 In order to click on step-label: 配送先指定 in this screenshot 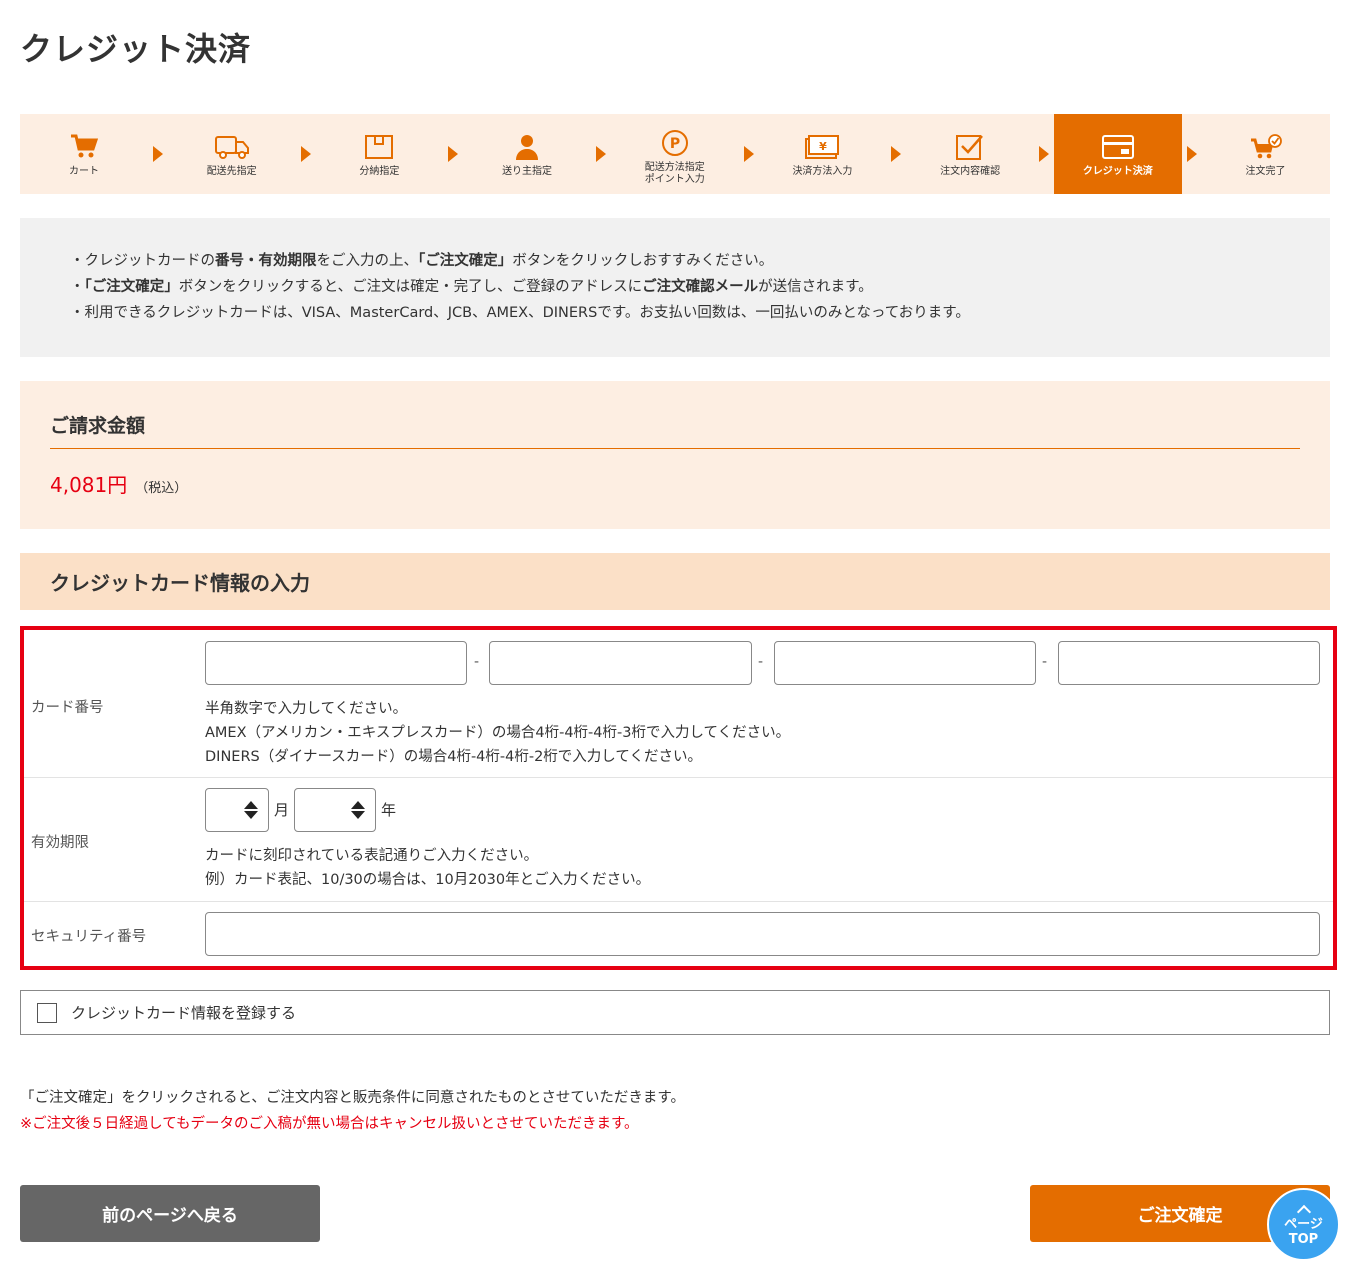, I will do `click(231, 171)`.